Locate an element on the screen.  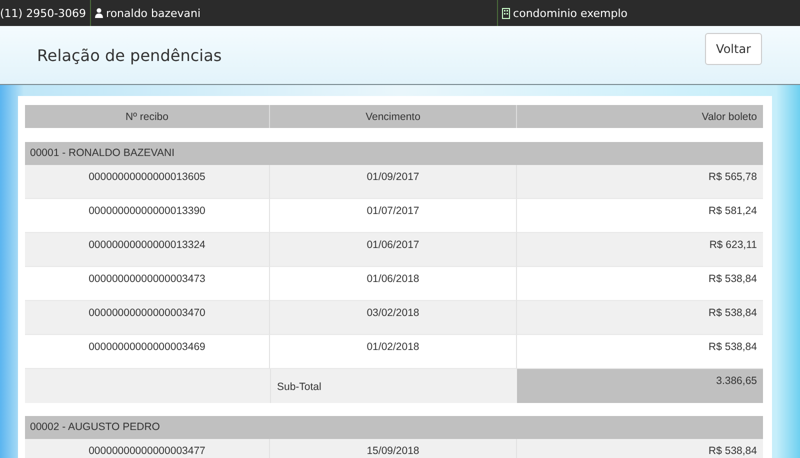
group-header: 00001 - RONALDO BAZEVANI is located at coordinates (394, 153).